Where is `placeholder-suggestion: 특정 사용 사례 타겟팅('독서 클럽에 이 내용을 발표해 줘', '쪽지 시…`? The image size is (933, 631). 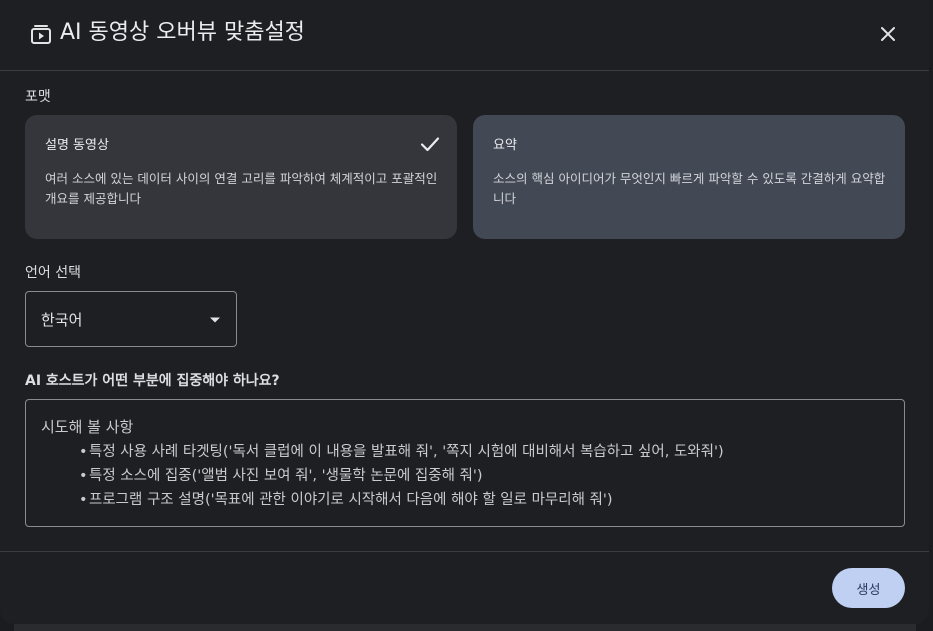 placeholder-suggestion: 특정 사용 사례 타겟팅('독서 클럽에 이 내용을 발표해 줘', '쪽지 시… is located at coordinates (401, 452).